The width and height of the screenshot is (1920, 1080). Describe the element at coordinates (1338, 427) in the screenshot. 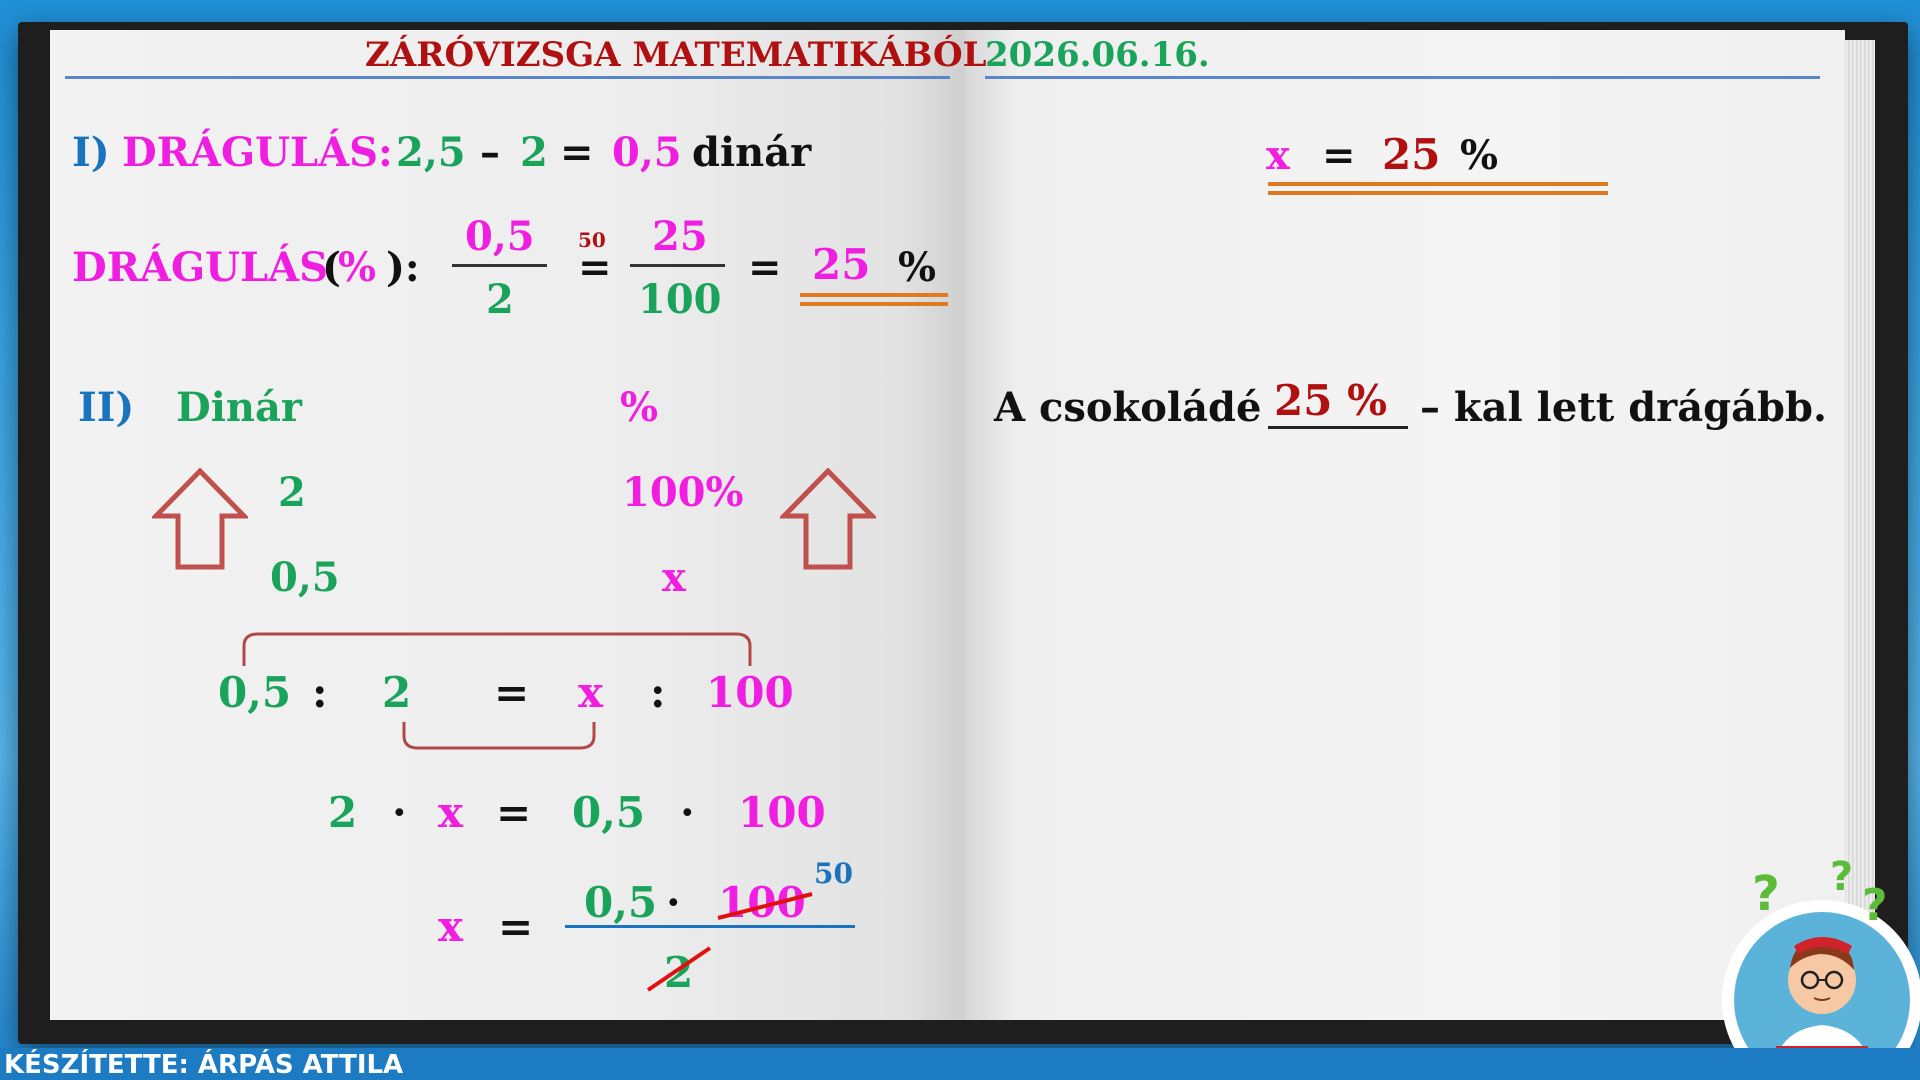

I see `answer-blank-line` at that location.